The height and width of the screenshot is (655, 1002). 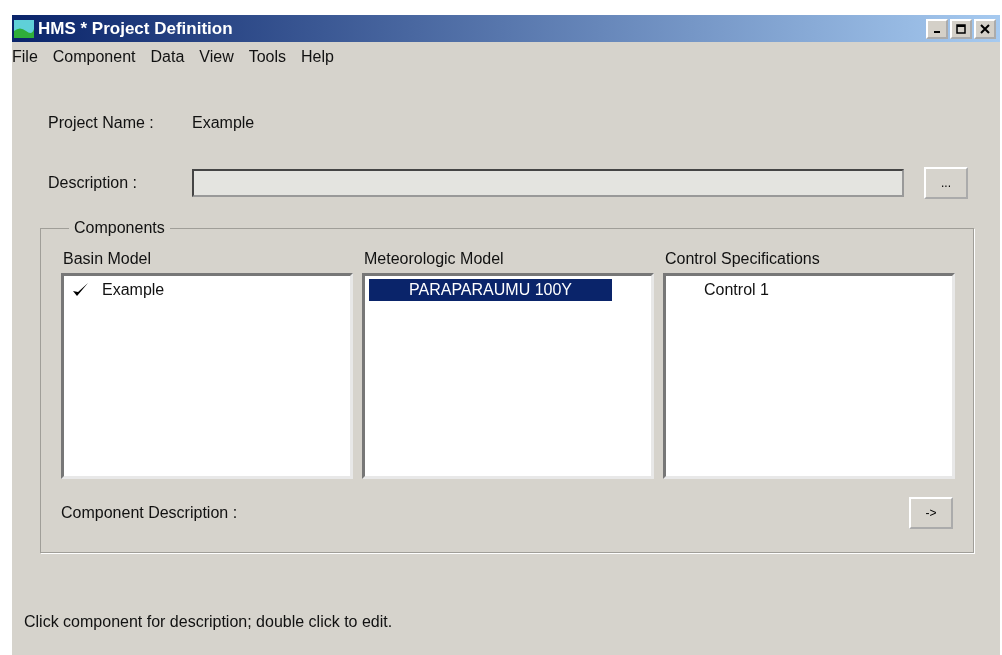 I want to click on list-item: Control 1, so click(x=736, y=290).